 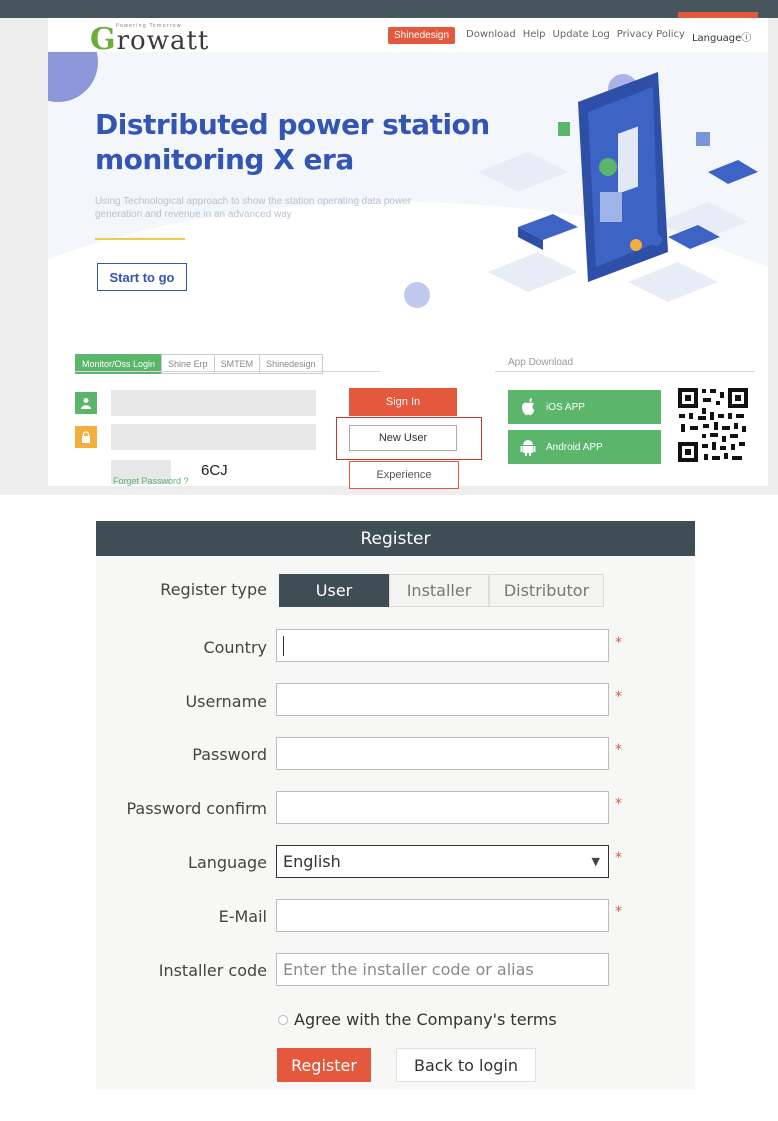 What do you see at coordinates (574, 447) in the screenshot?
I see `android-app-label: Android APP` at bounding box center [574, 447].